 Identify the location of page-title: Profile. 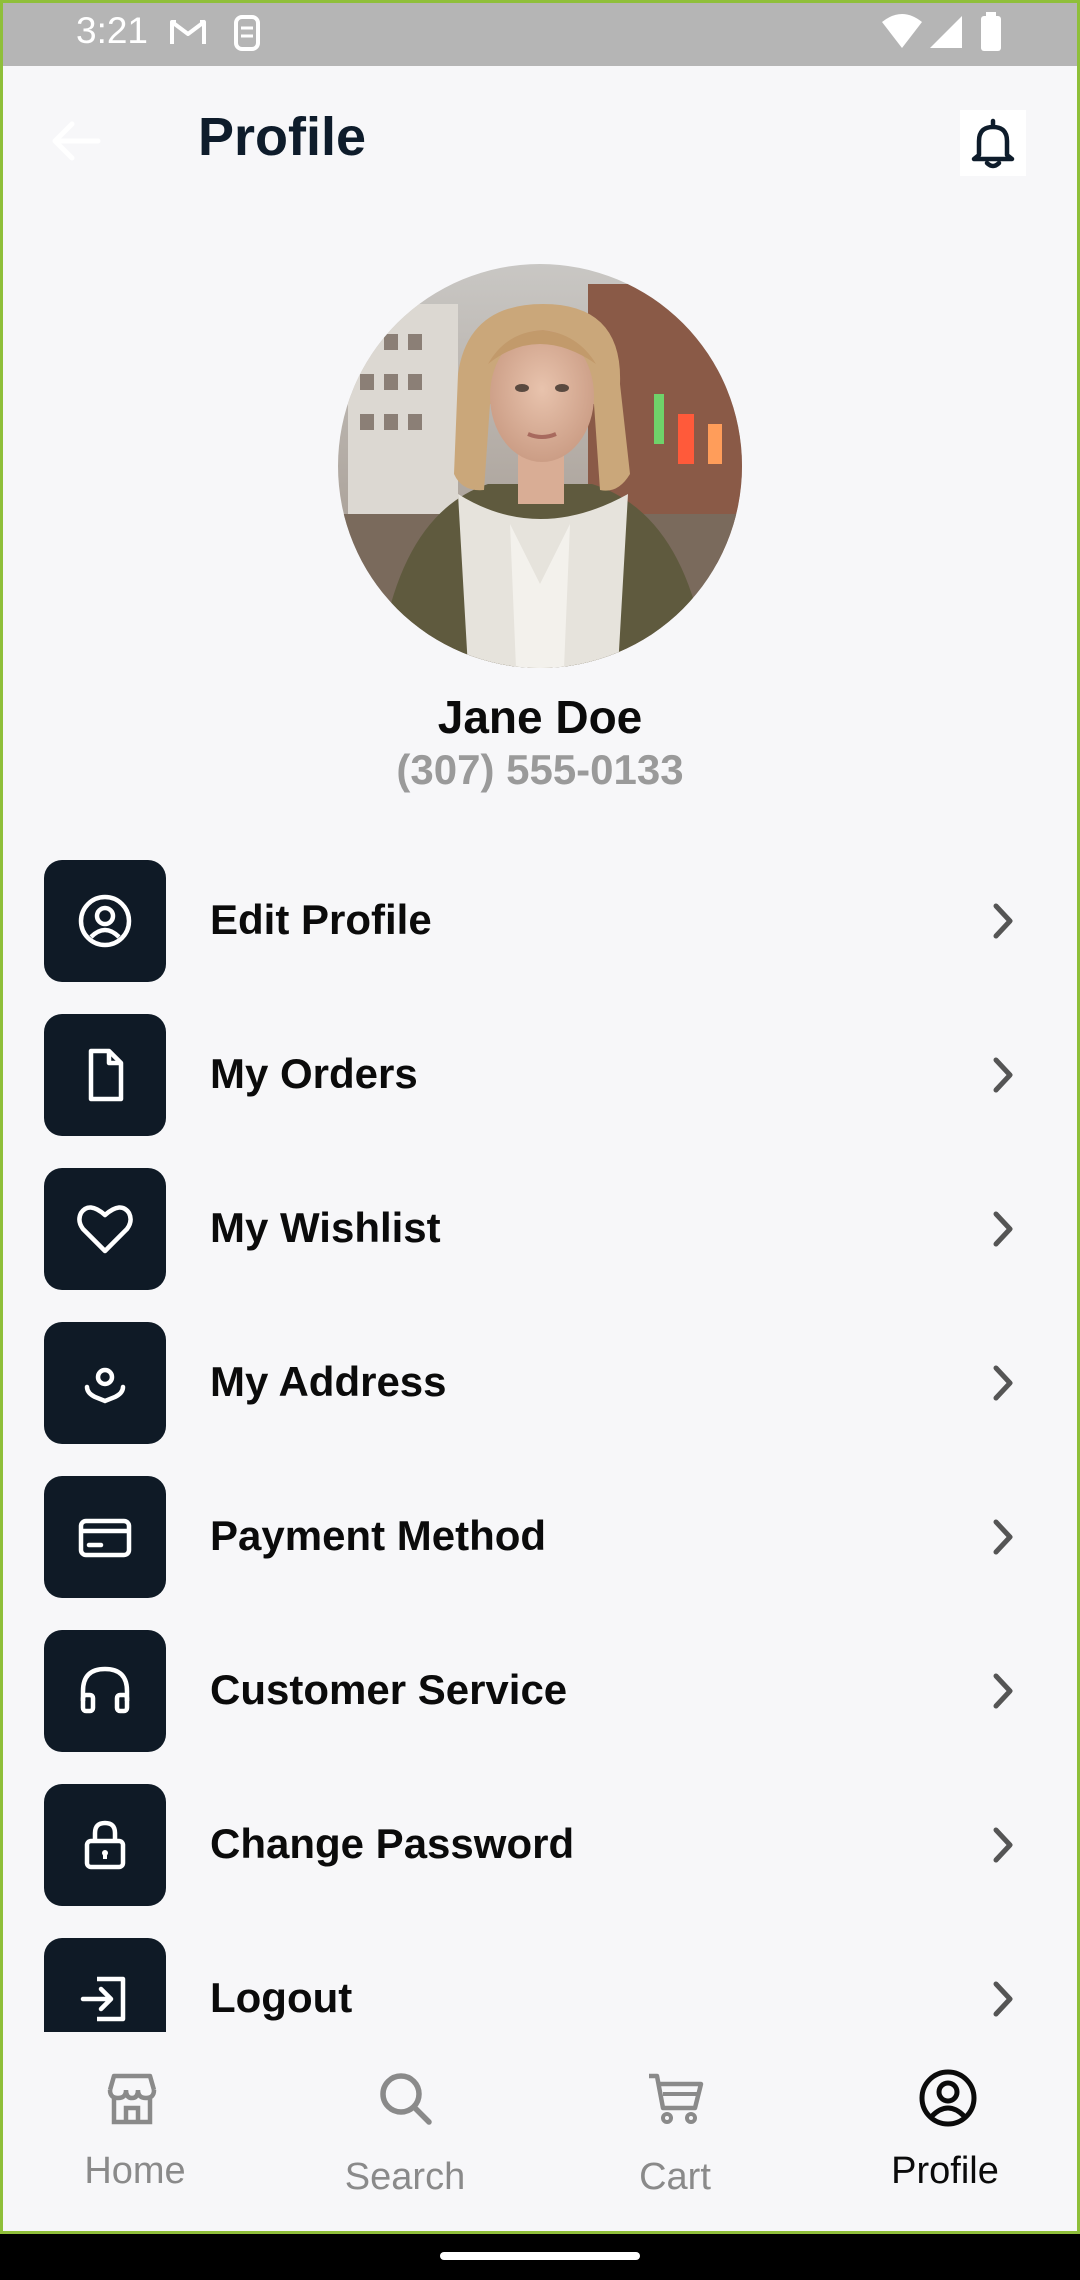
(282, 137).